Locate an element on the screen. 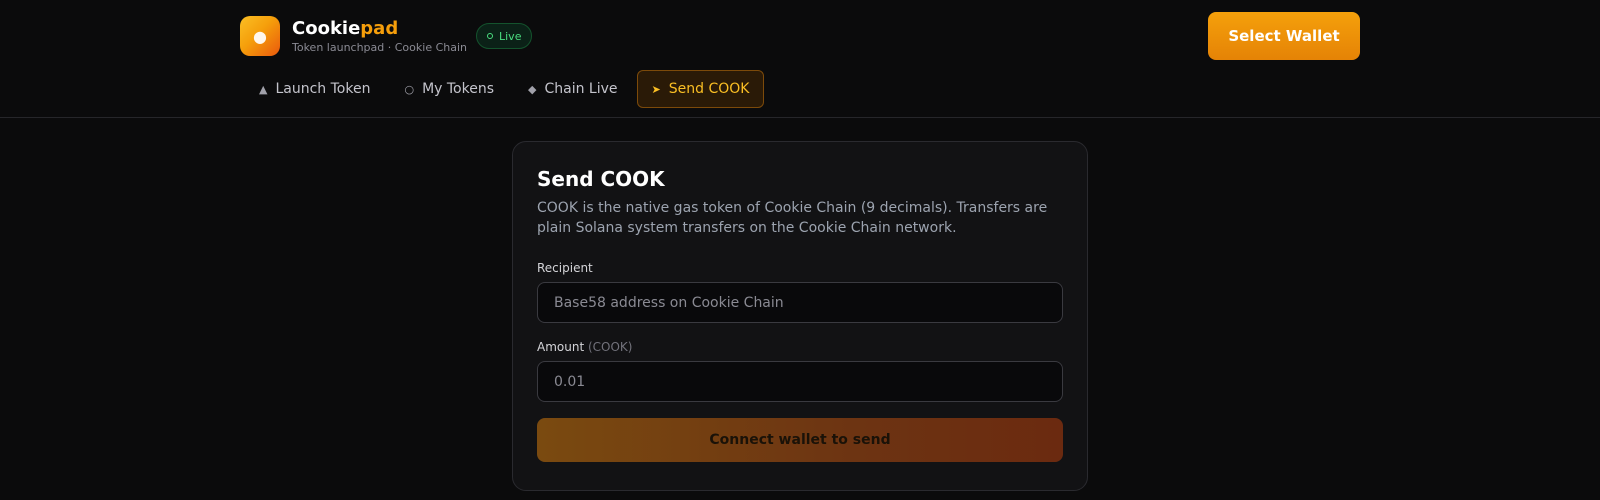 This screenshot has width=1600, height=500. nav-item-label: Chain Live is located at coordinates (581, 89).